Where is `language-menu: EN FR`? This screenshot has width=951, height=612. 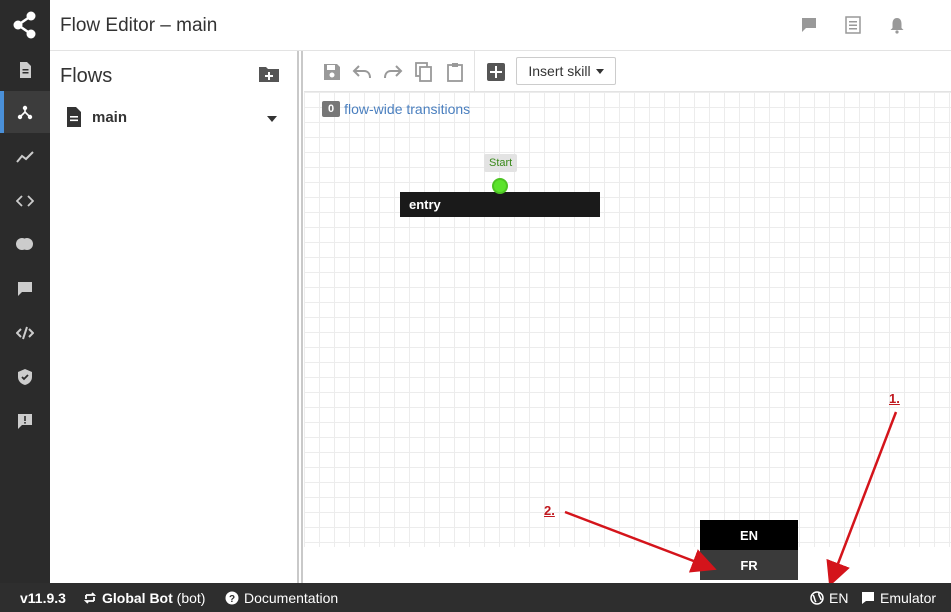 language-menu: EN FR is located at coordinates (749, 550).